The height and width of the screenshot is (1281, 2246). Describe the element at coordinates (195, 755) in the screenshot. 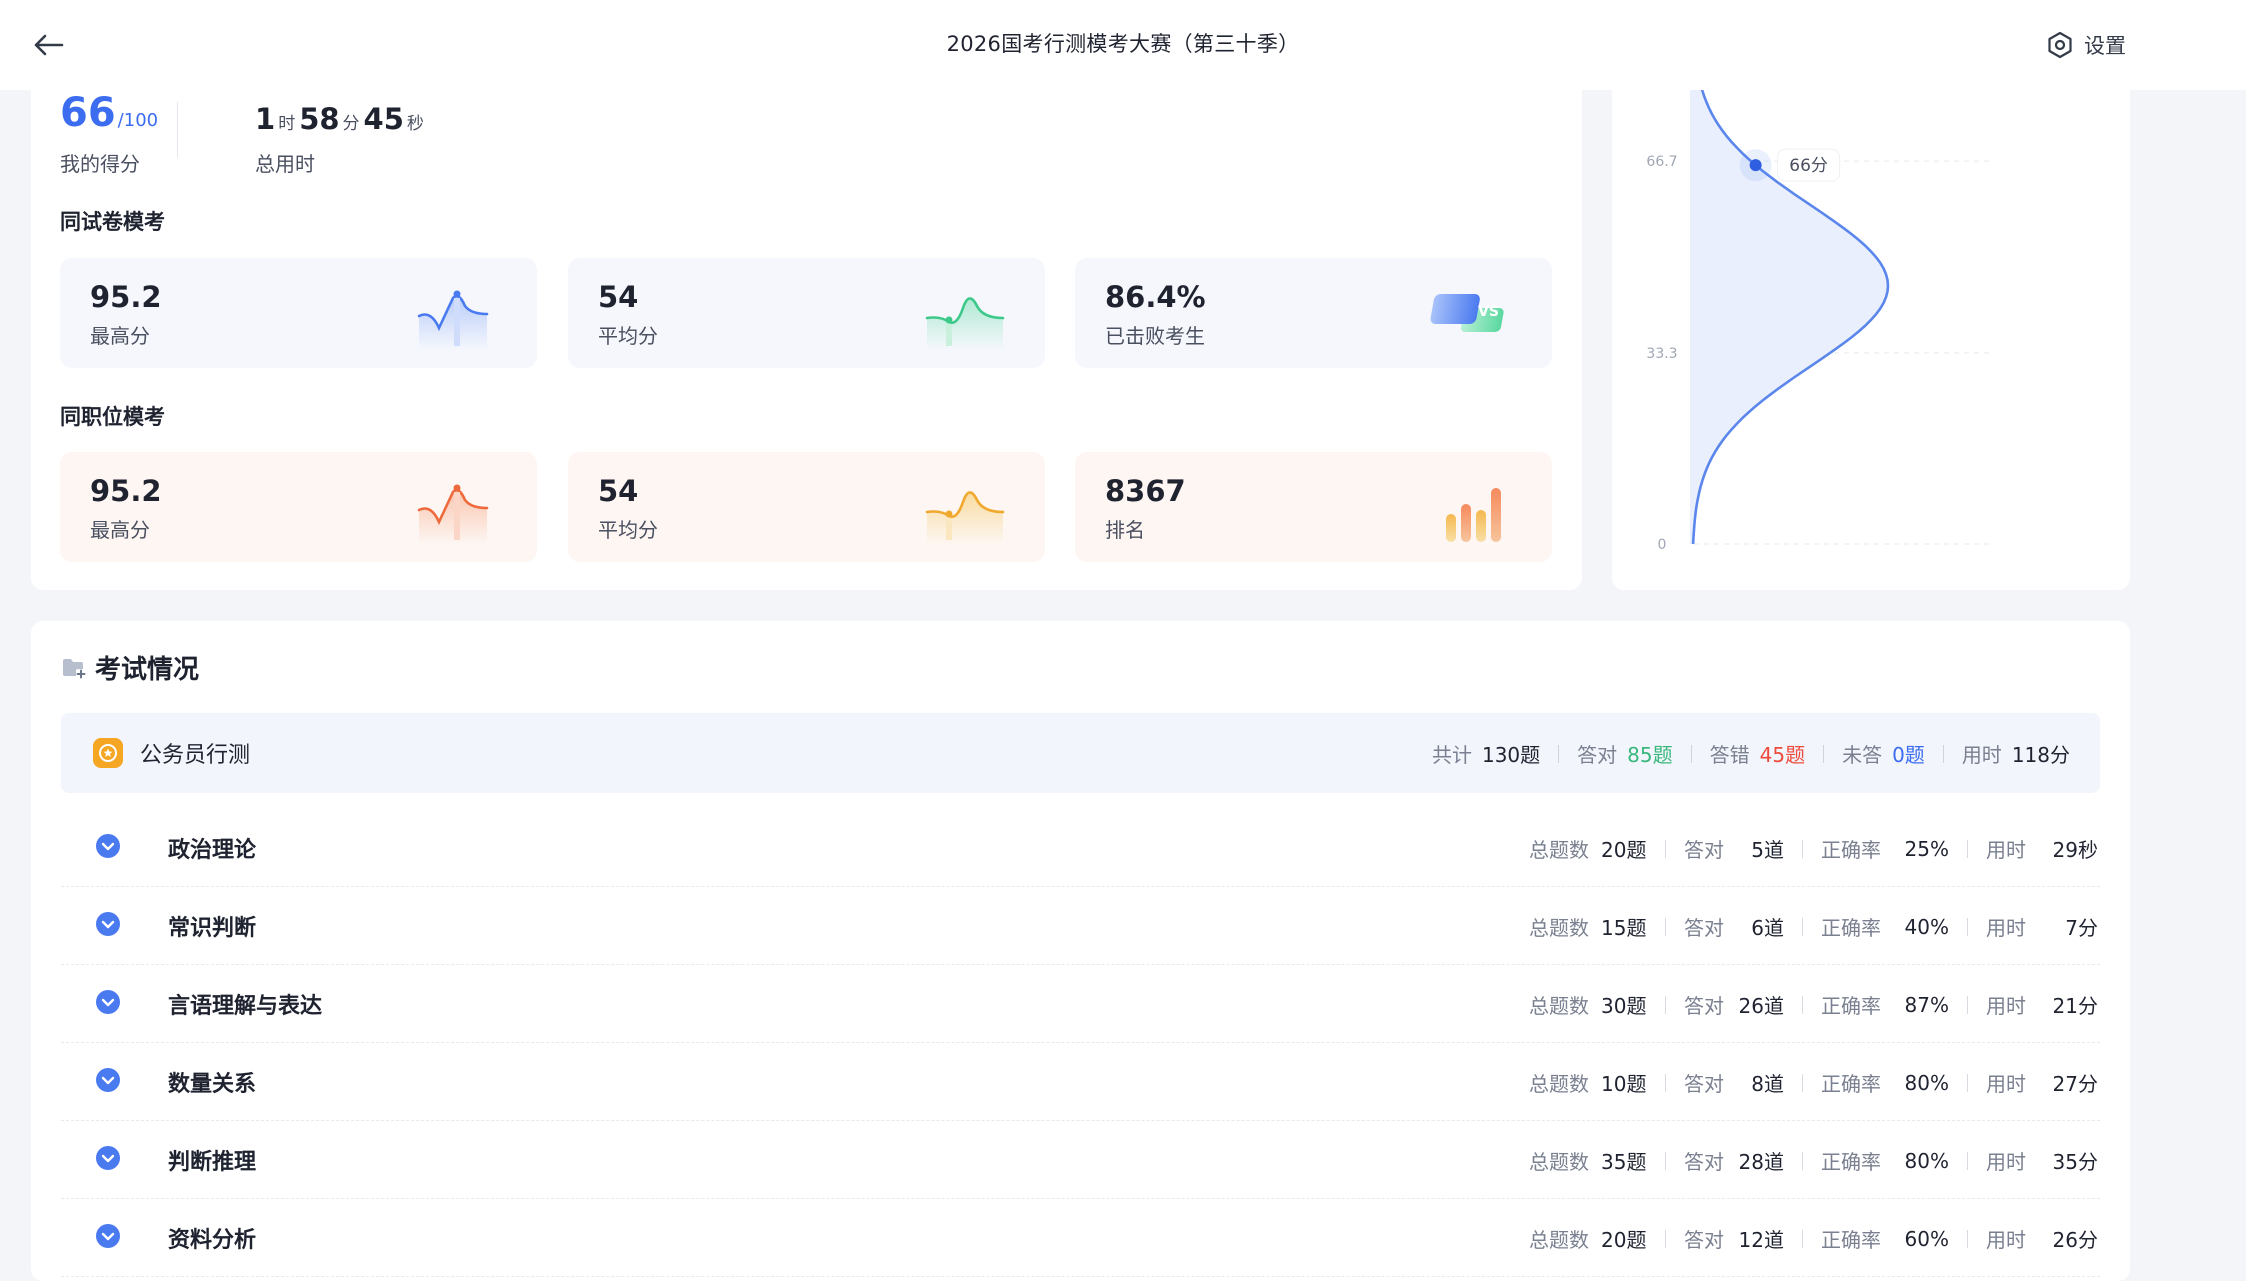

I see `subject-name: 公务员行测` at that location.